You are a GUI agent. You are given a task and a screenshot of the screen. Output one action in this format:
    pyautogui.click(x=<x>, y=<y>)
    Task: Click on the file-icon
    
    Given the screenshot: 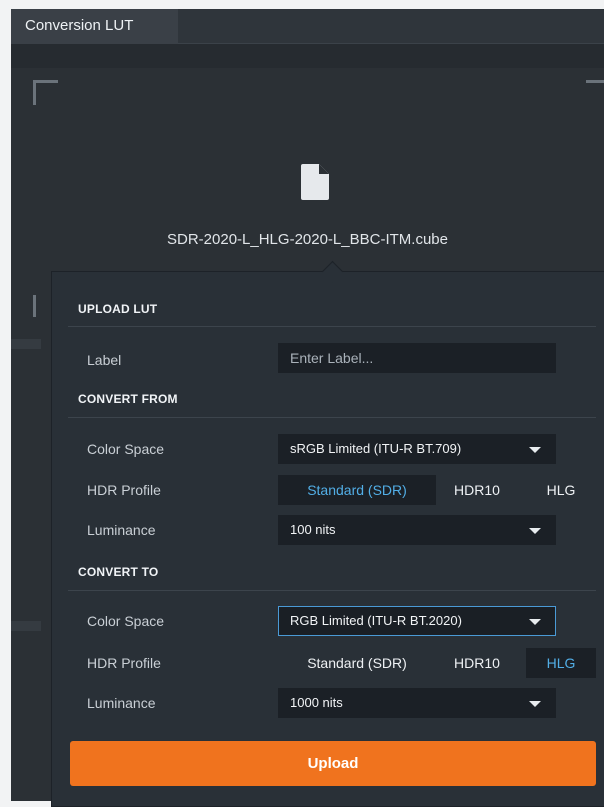 What is the action you would take?
    pyautogui.click(x=315, y=182)
    